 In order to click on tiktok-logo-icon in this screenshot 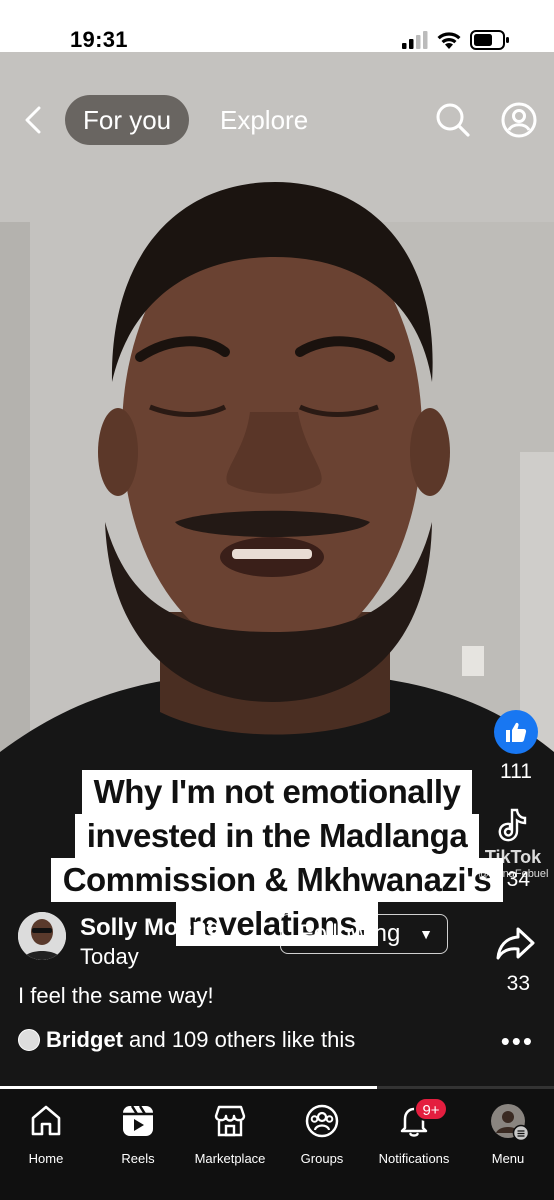, I will do `click(512, 825)`.